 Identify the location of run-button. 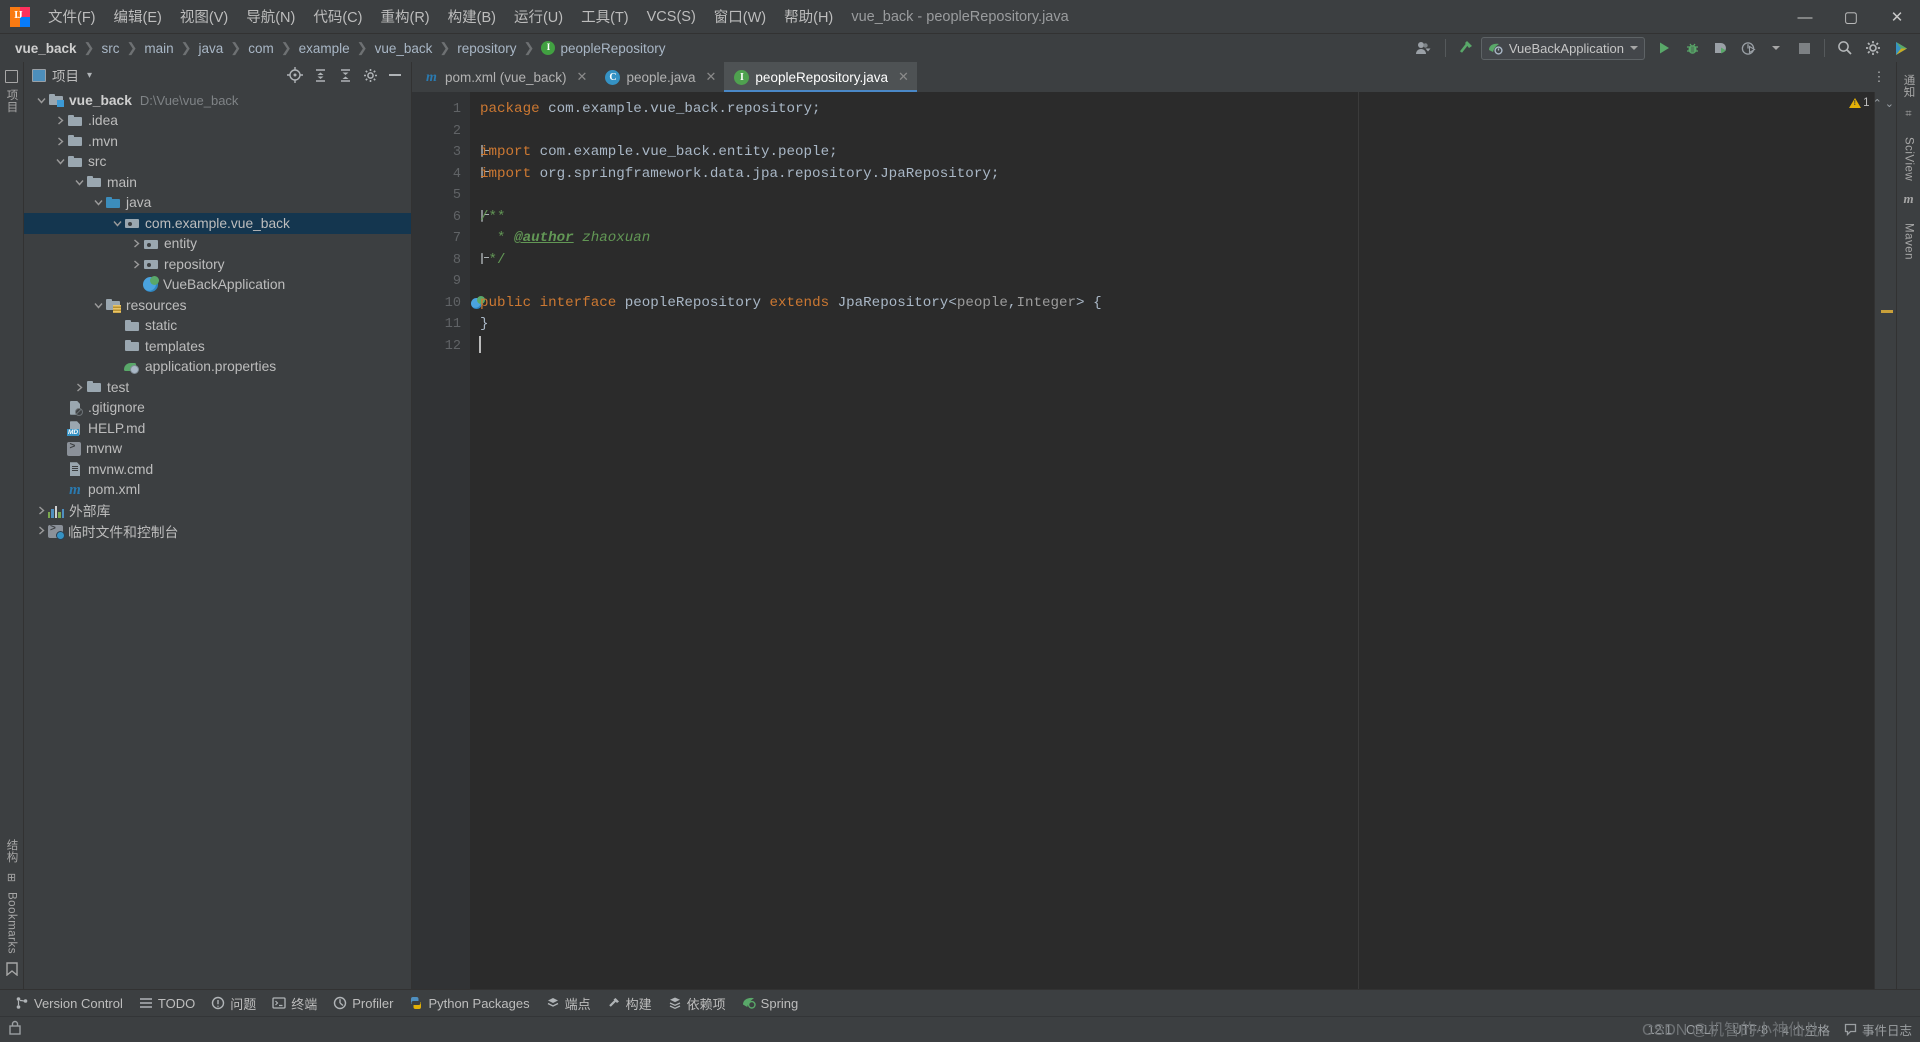
(1664, 48).